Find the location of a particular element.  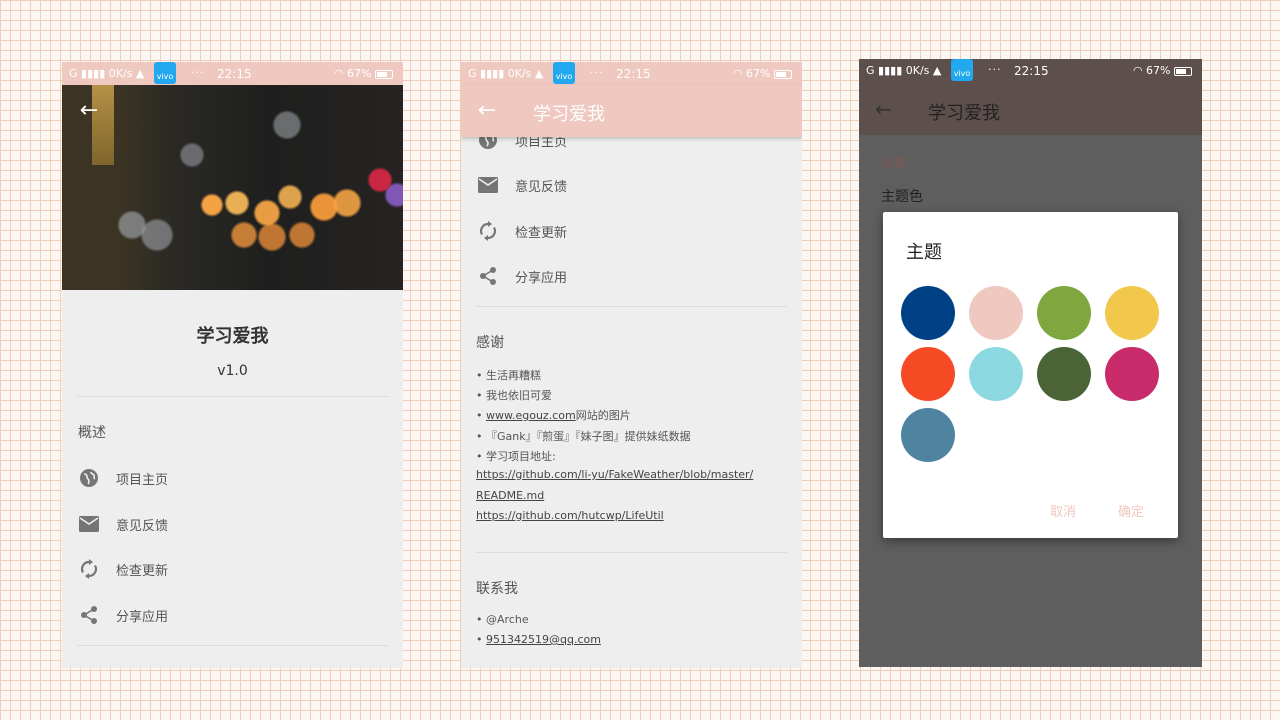

egouz-link: www.egouz.com is located at coordinates (531, 415).